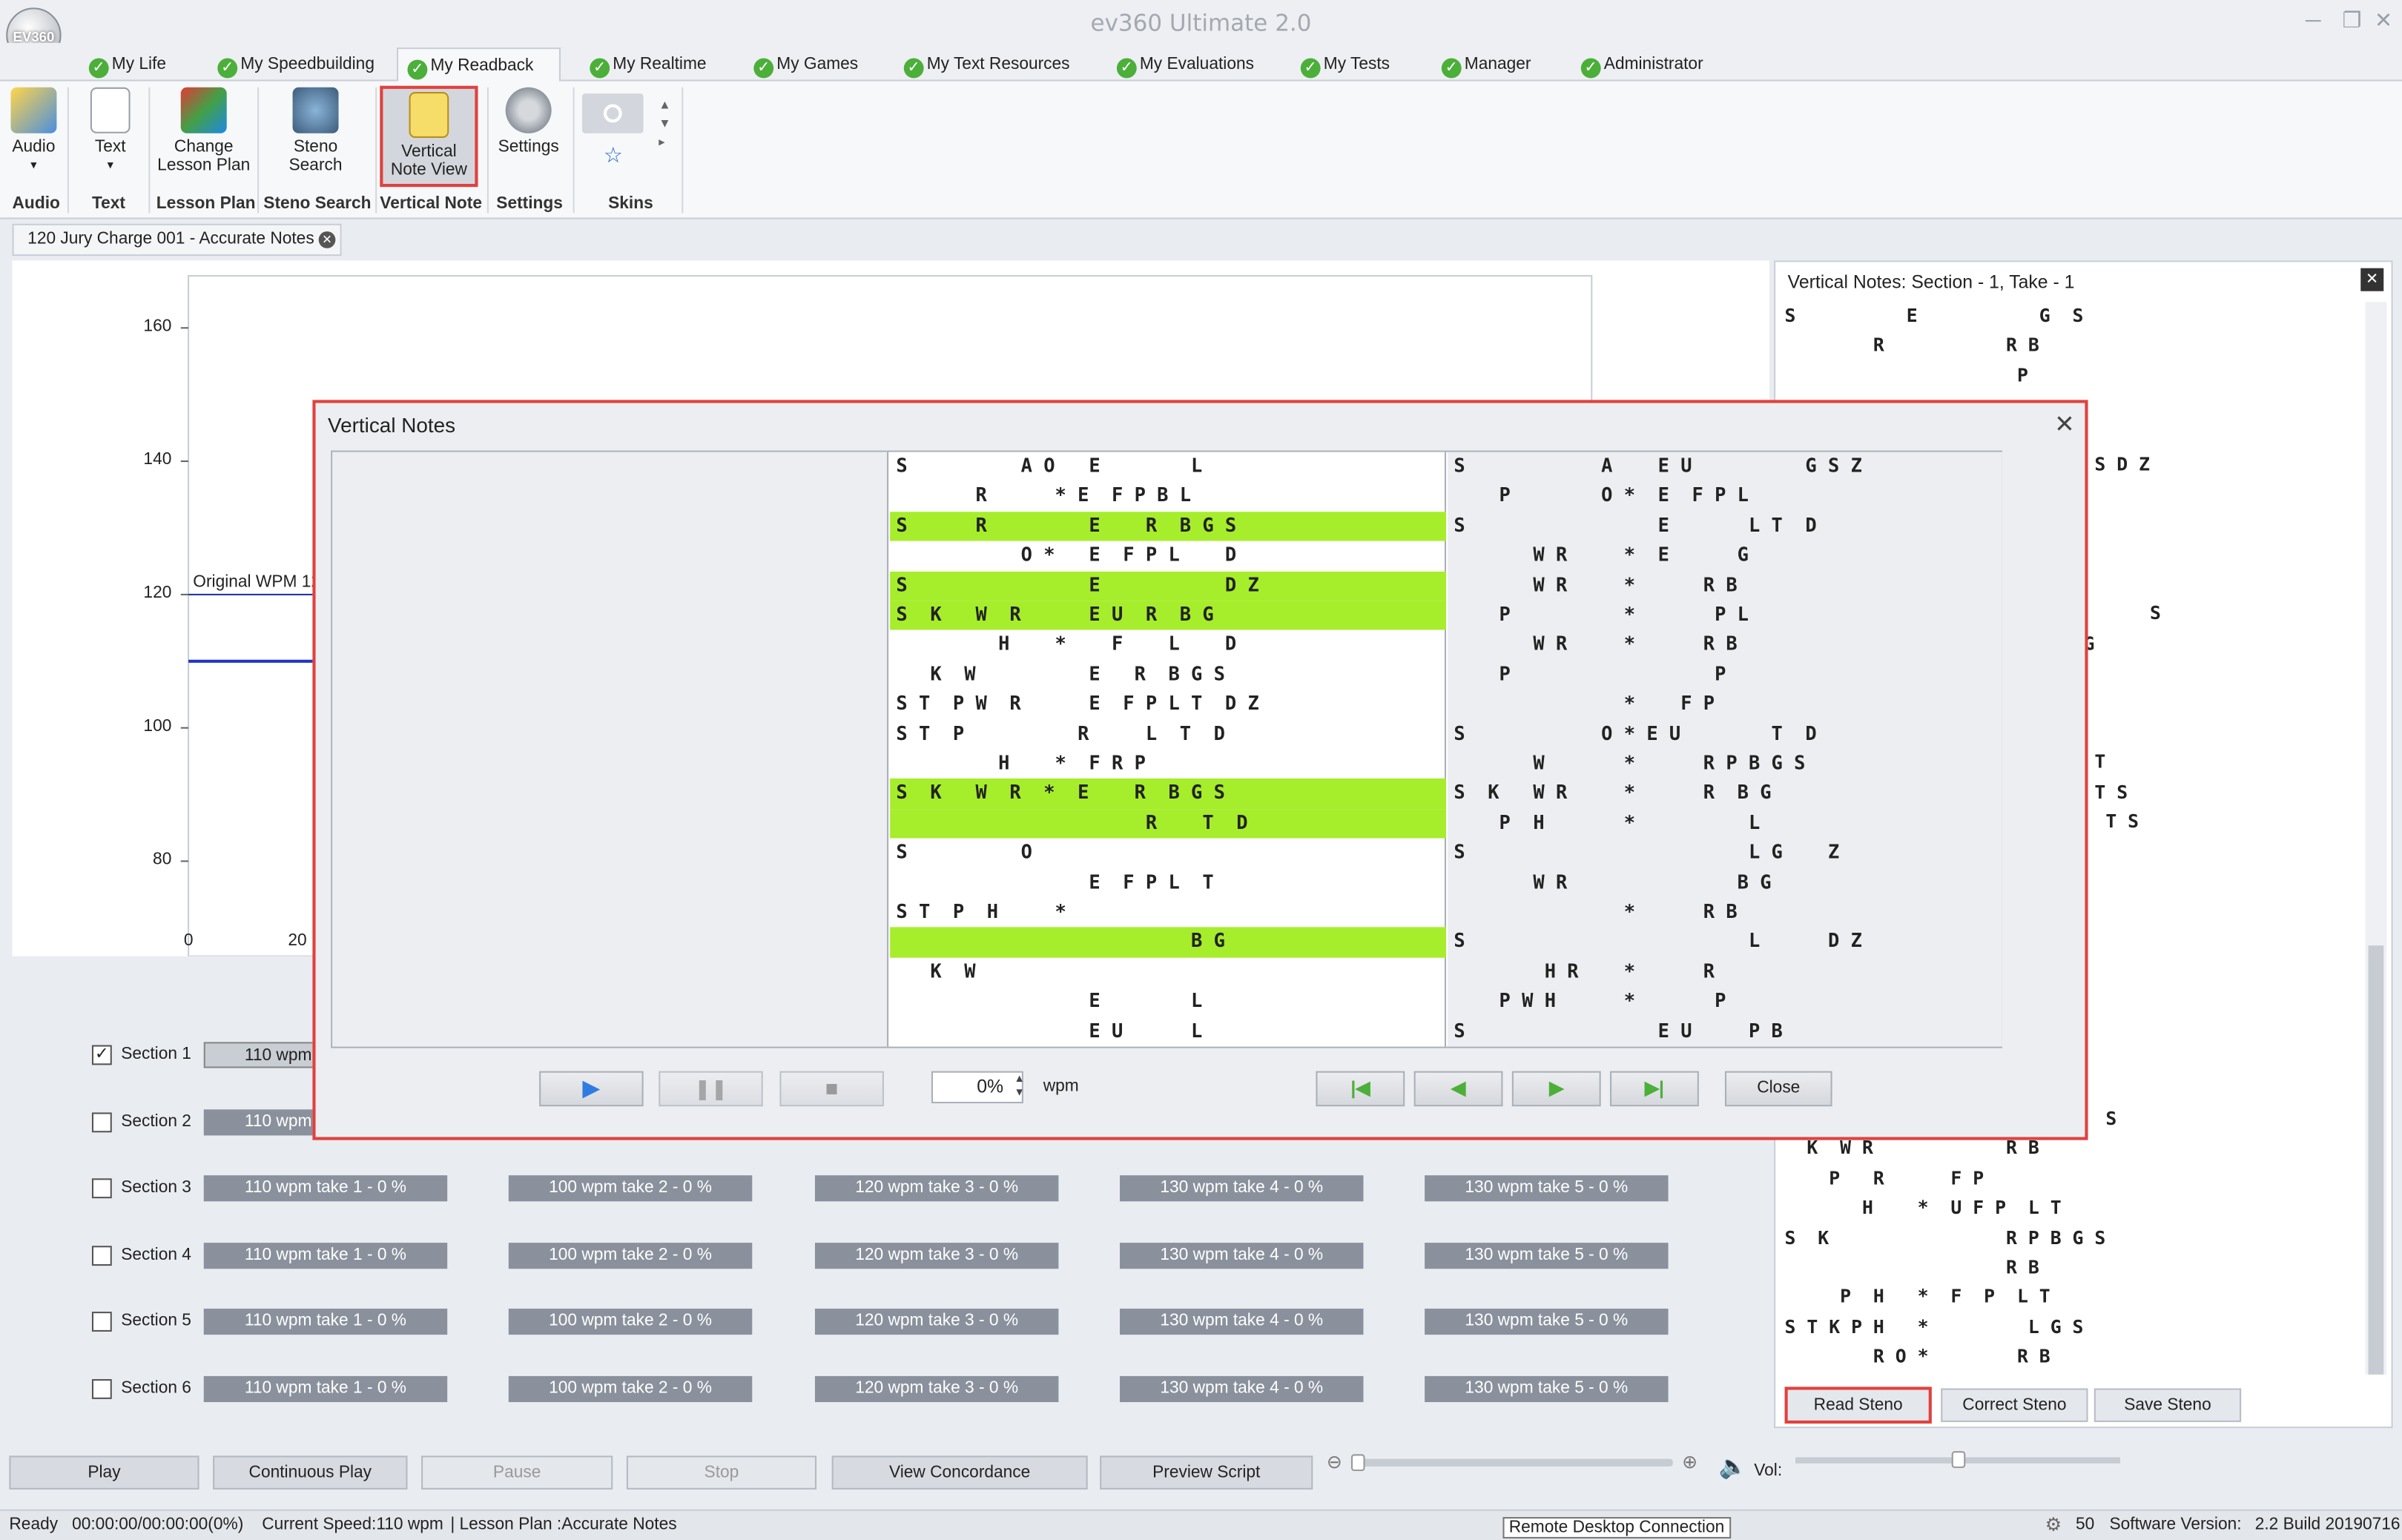 The image size is (2402, 1540). Describe the element at coordinates (429, 136) in the screenshot. I see `vertical-note-view-button: Vertical Note View` at that location.